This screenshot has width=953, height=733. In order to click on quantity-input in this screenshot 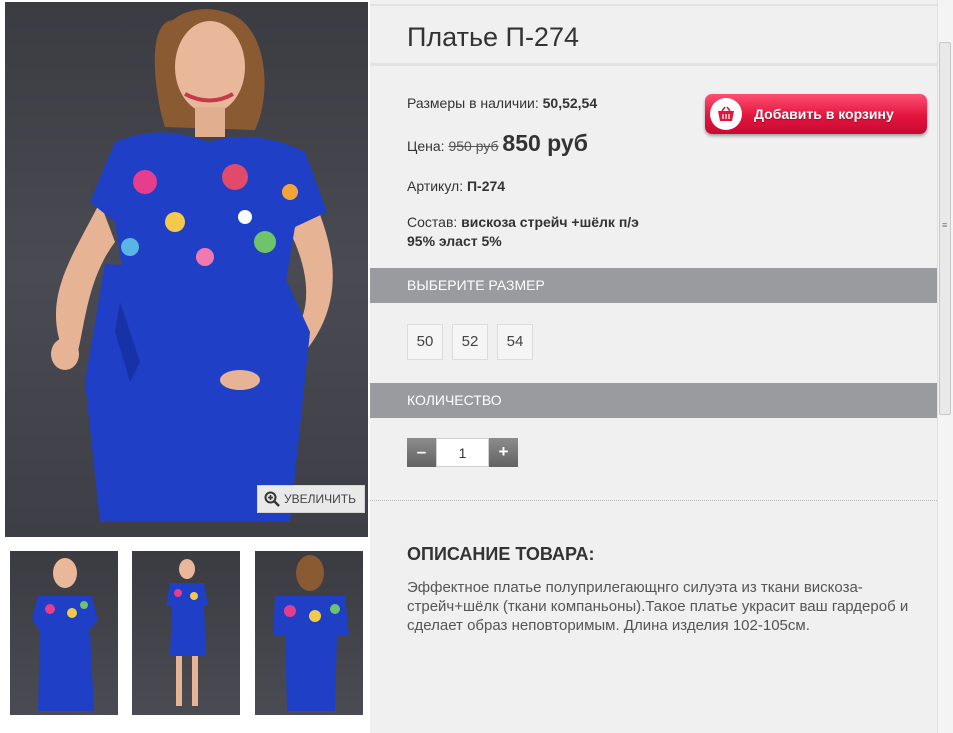, I will do `click(462, 452)`.